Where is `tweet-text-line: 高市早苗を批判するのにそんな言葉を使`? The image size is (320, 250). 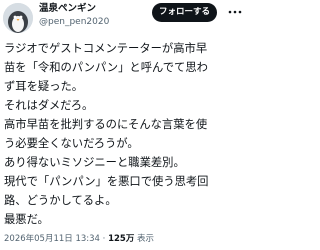 tweet-text-line: 高市早苗を批判するのにそんな言葉を使 is located at coordinates (106, 124).